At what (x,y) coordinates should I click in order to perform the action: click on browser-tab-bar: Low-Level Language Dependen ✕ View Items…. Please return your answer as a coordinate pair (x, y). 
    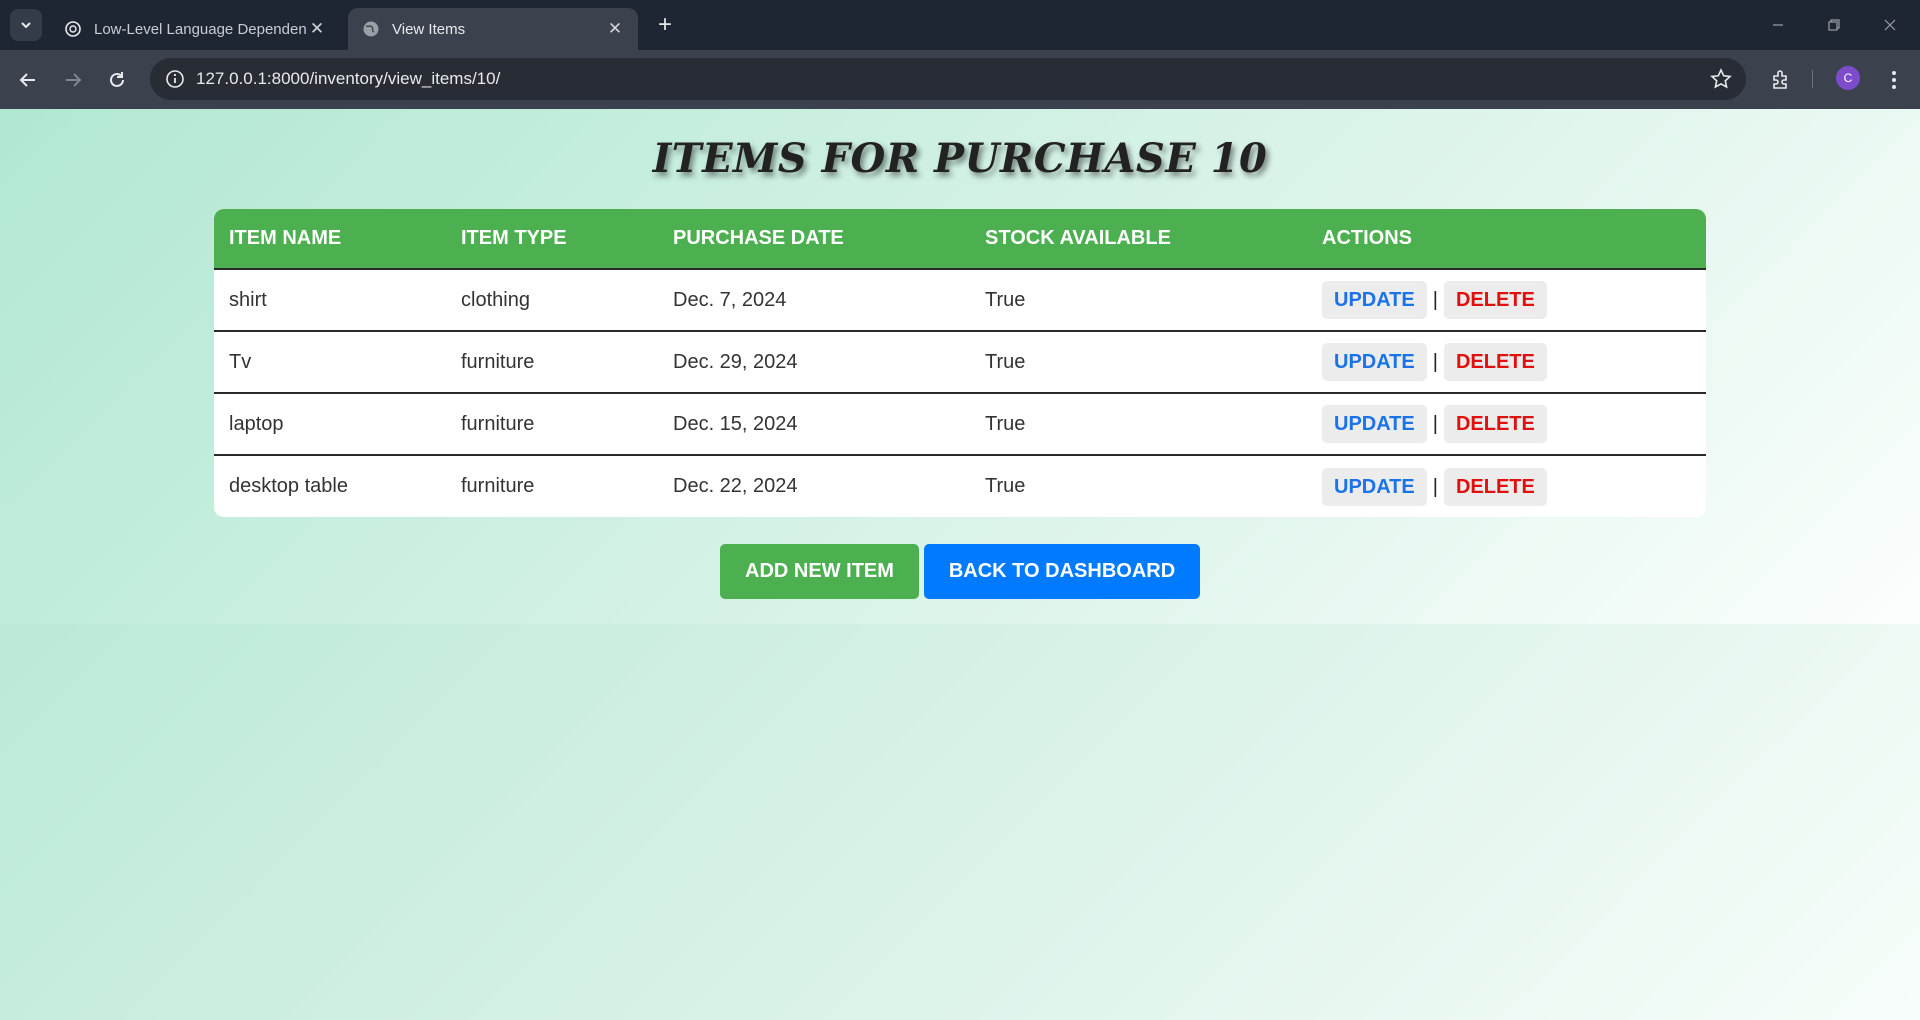
    Looking at the image, I should click on (960, 25).